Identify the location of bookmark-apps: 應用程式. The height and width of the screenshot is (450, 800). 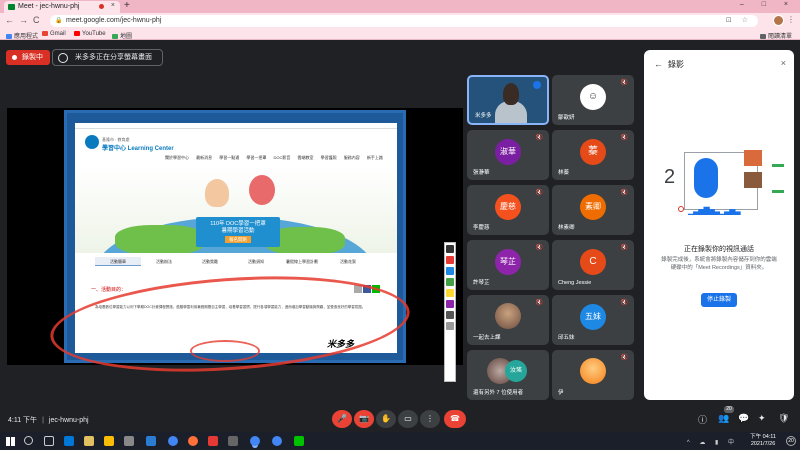
(22, 35).